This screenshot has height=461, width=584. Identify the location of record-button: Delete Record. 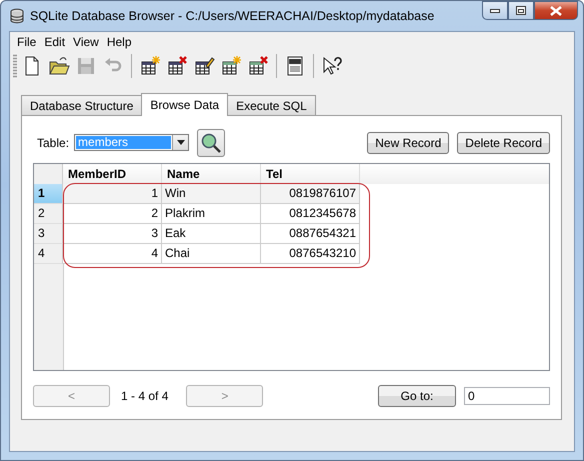
(503, 143).